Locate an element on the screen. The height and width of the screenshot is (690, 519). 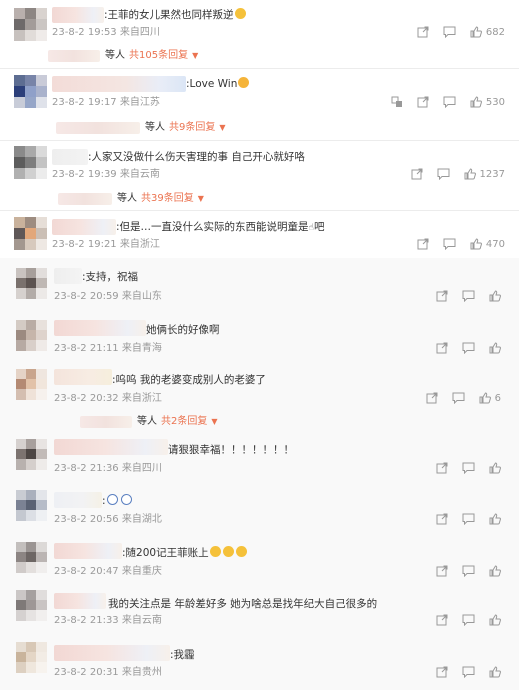
like-count: 530 is located at coordinates (495, 102).